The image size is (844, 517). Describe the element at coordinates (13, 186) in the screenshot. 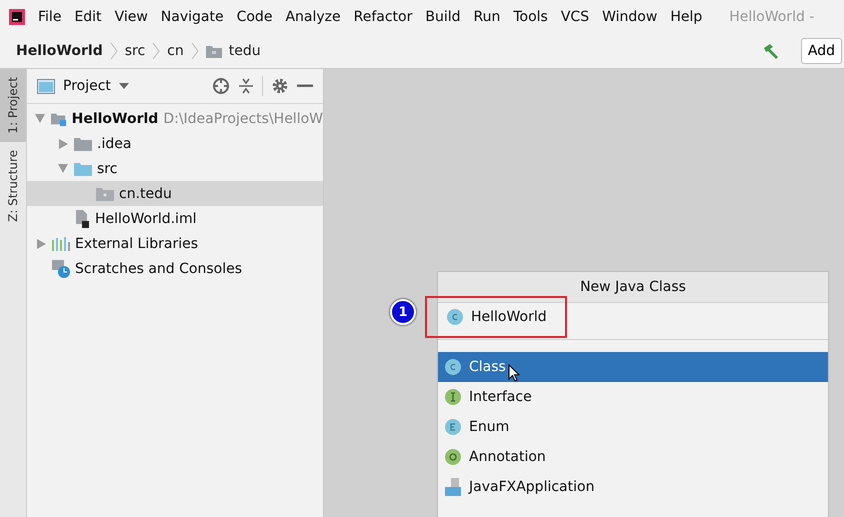

I see `side-tab: Z: Structure` at that location.